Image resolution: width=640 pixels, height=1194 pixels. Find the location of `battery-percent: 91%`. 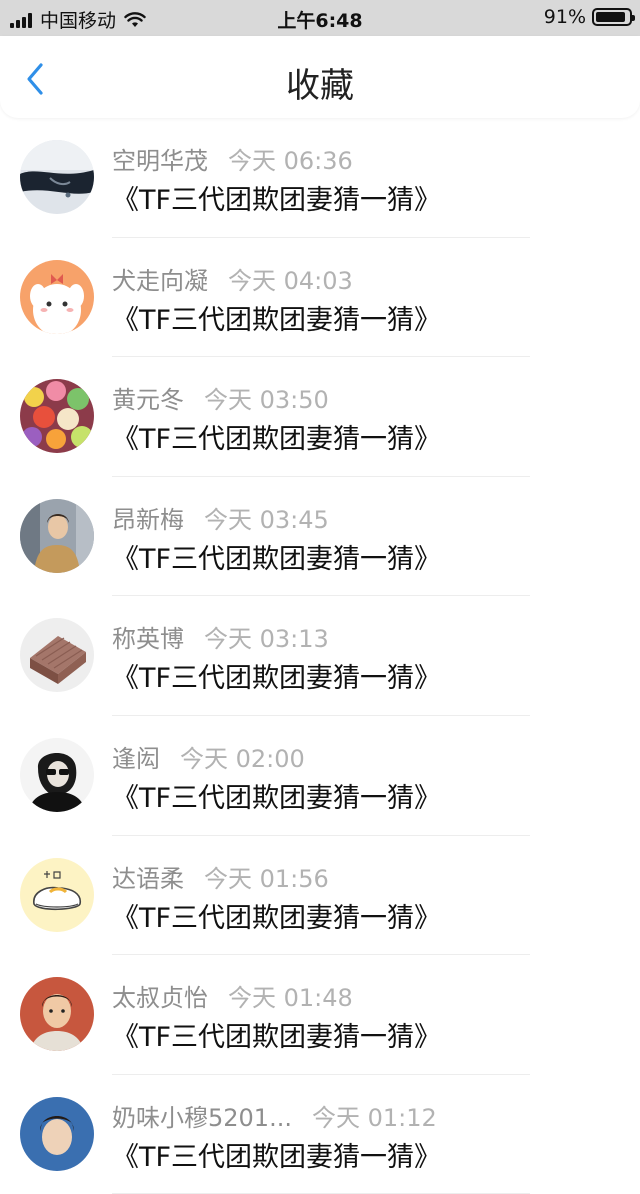

battery-percent: 91% is located at coordinates (564, 17).